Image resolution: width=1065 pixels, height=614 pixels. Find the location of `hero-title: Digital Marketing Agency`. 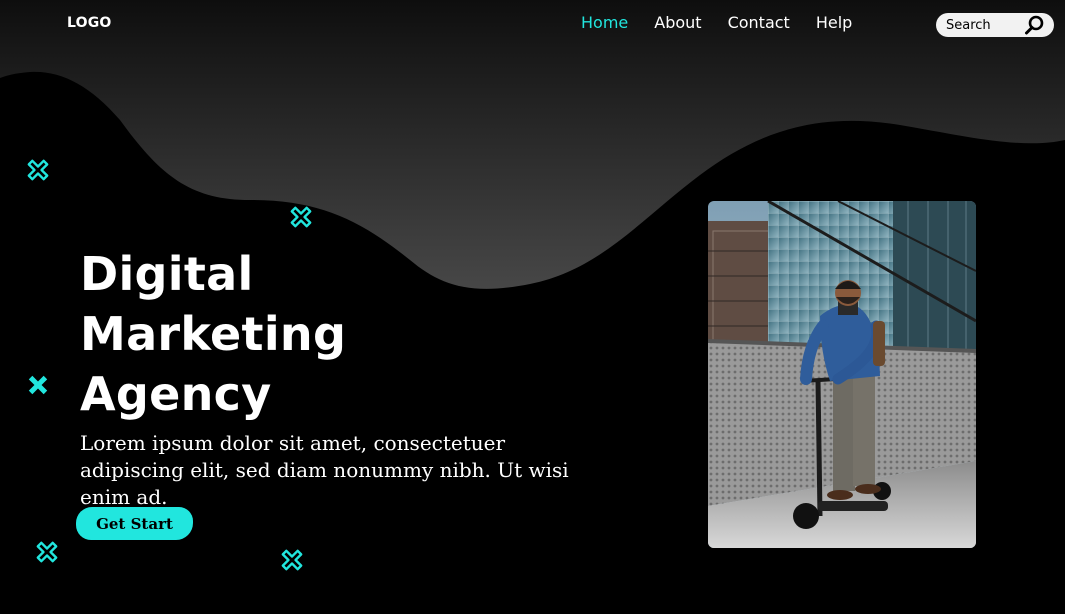

hero-title: Digital Marketing Agency is located at coordinates (213, 334).